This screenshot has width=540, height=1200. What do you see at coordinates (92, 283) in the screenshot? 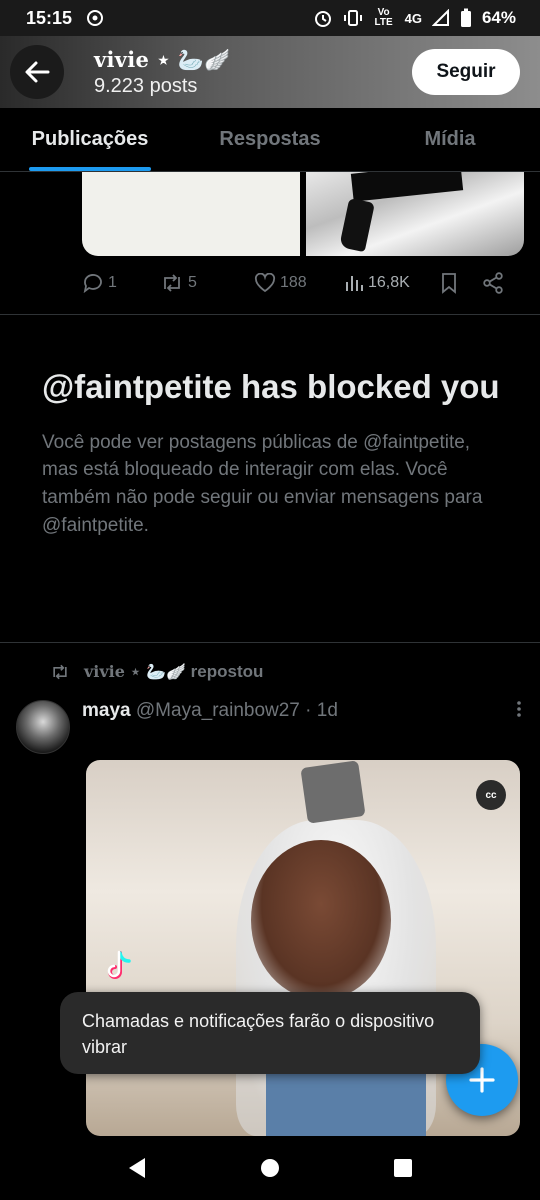
I see `reply-icon` at bounding box center [92, 283].